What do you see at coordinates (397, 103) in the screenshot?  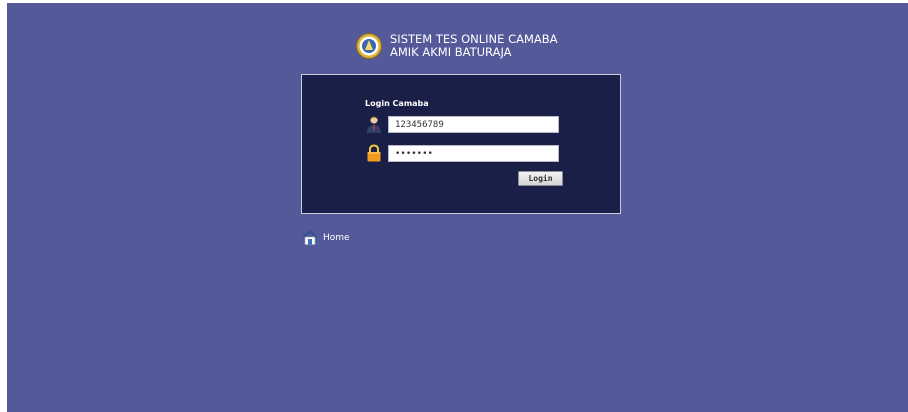 I see `login-heading: Login Camaba` at bounding box center [397, 103].